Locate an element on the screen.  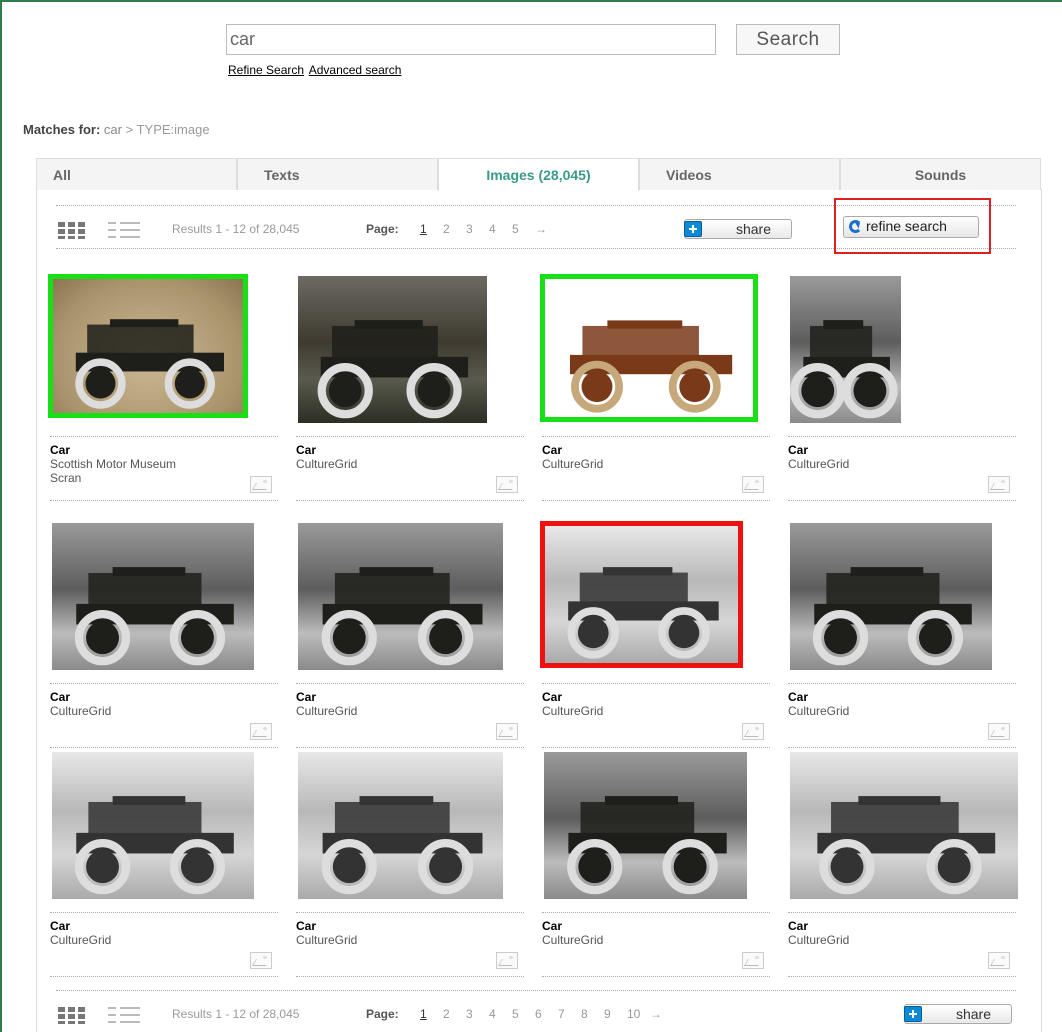
tab-all: All is located at coordinates (136, 174).